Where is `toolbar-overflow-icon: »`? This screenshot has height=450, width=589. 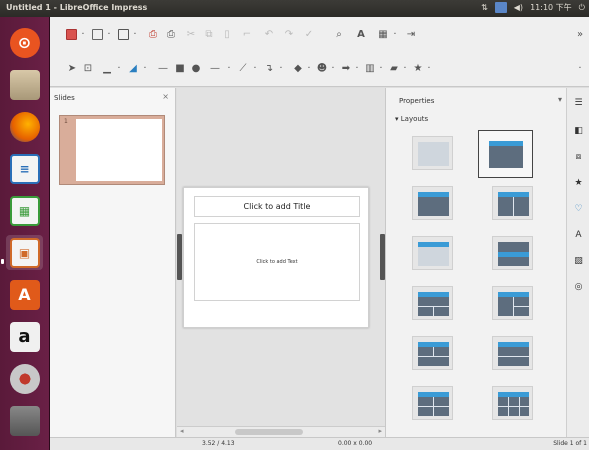
toolbar-overflow-icon: » is located at coordinates (580, 34).